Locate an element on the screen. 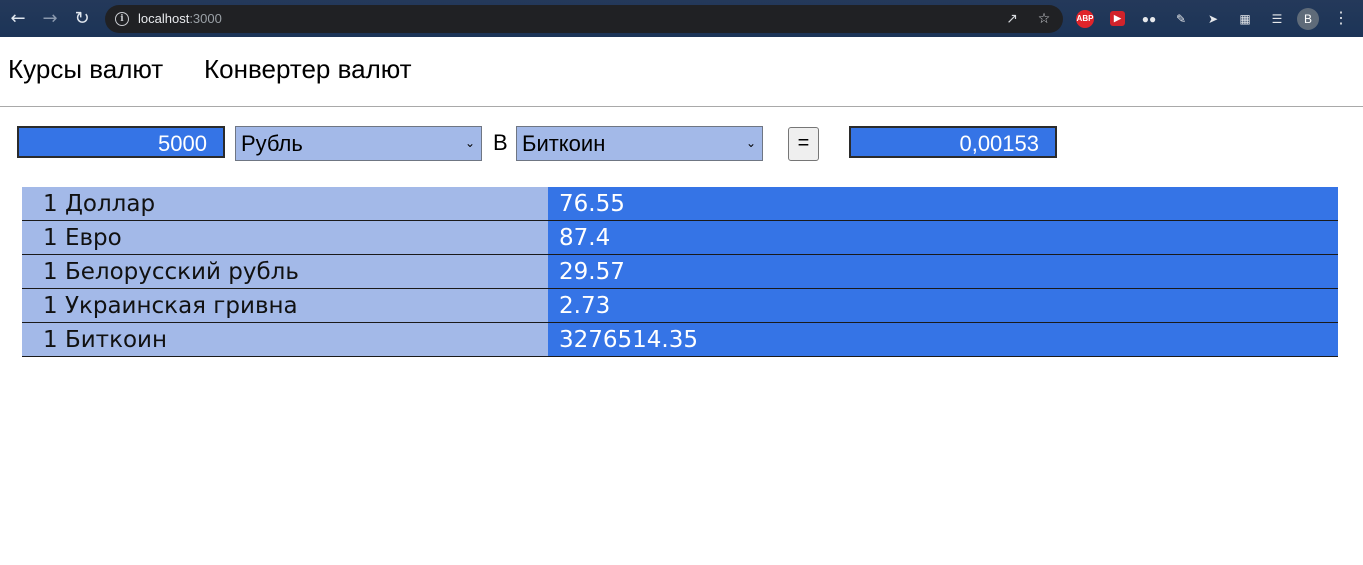 The width and height of the screenshot is (1363, 565). table-row: 1 Белорусский рубль 29.57 is located at coordinates (680, 271).